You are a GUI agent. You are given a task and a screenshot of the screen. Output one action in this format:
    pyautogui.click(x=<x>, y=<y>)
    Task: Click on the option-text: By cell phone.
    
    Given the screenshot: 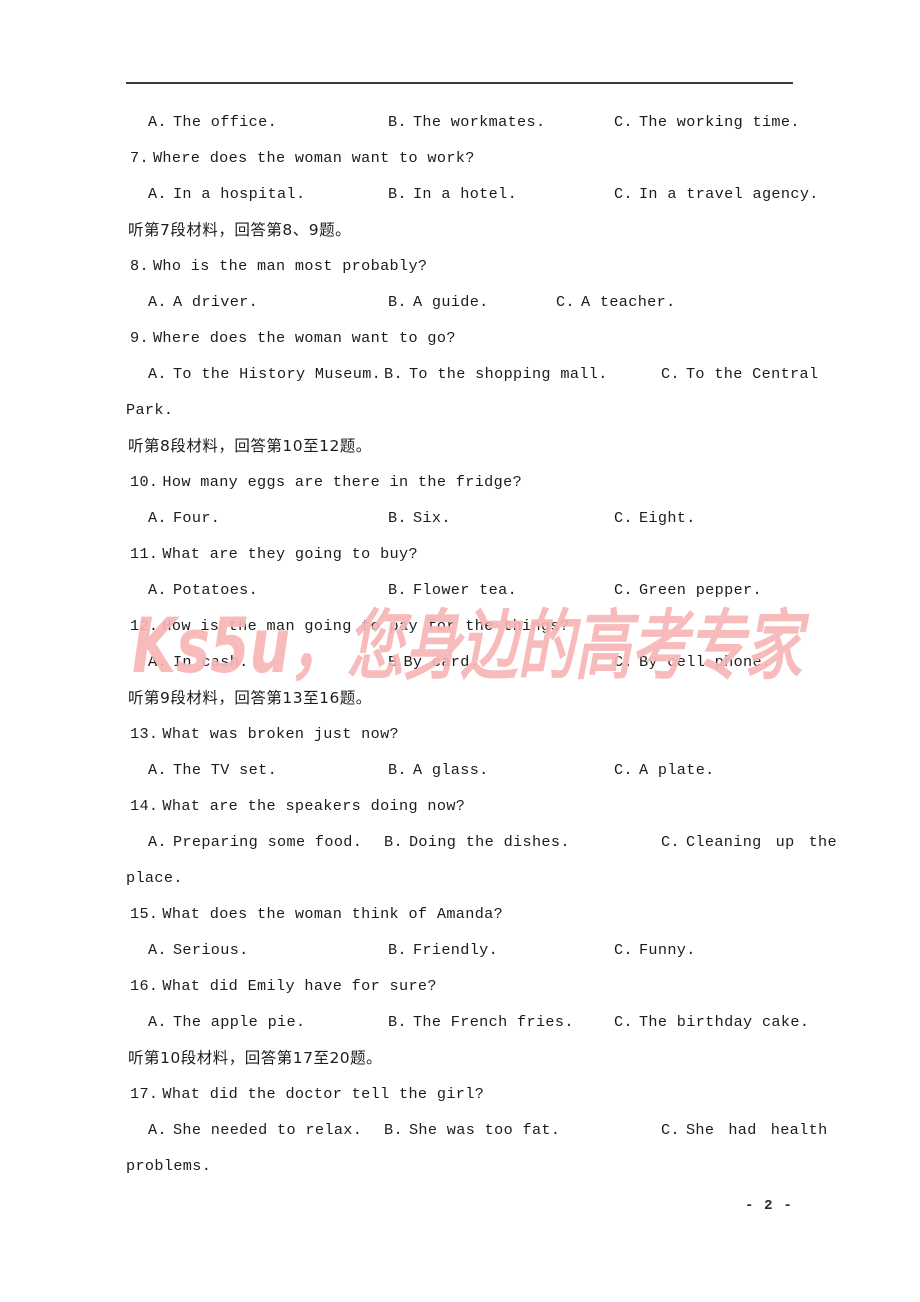 What is the action you would take?
    pyautogui.click(x=705, y=662)
    